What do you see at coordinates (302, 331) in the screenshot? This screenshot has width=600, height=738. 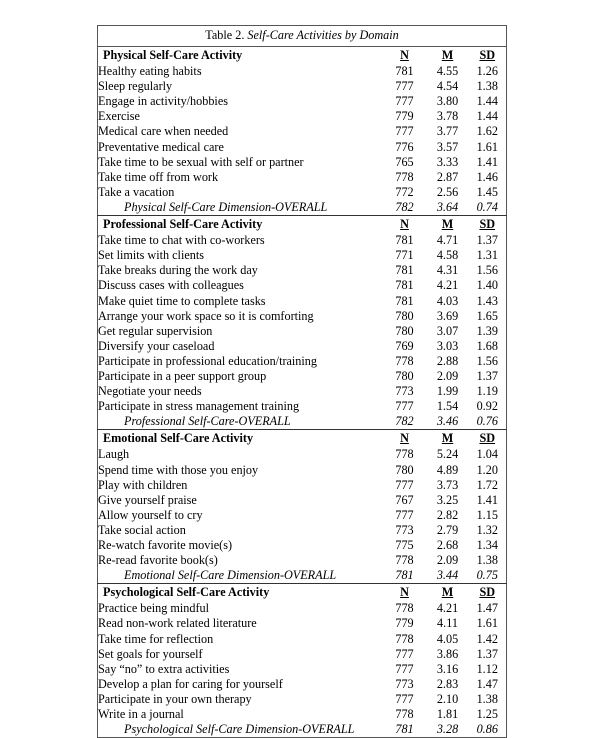 I see `table-row: Get regular supervision 780 3.07 1.39` at bounding box center [302, 331].